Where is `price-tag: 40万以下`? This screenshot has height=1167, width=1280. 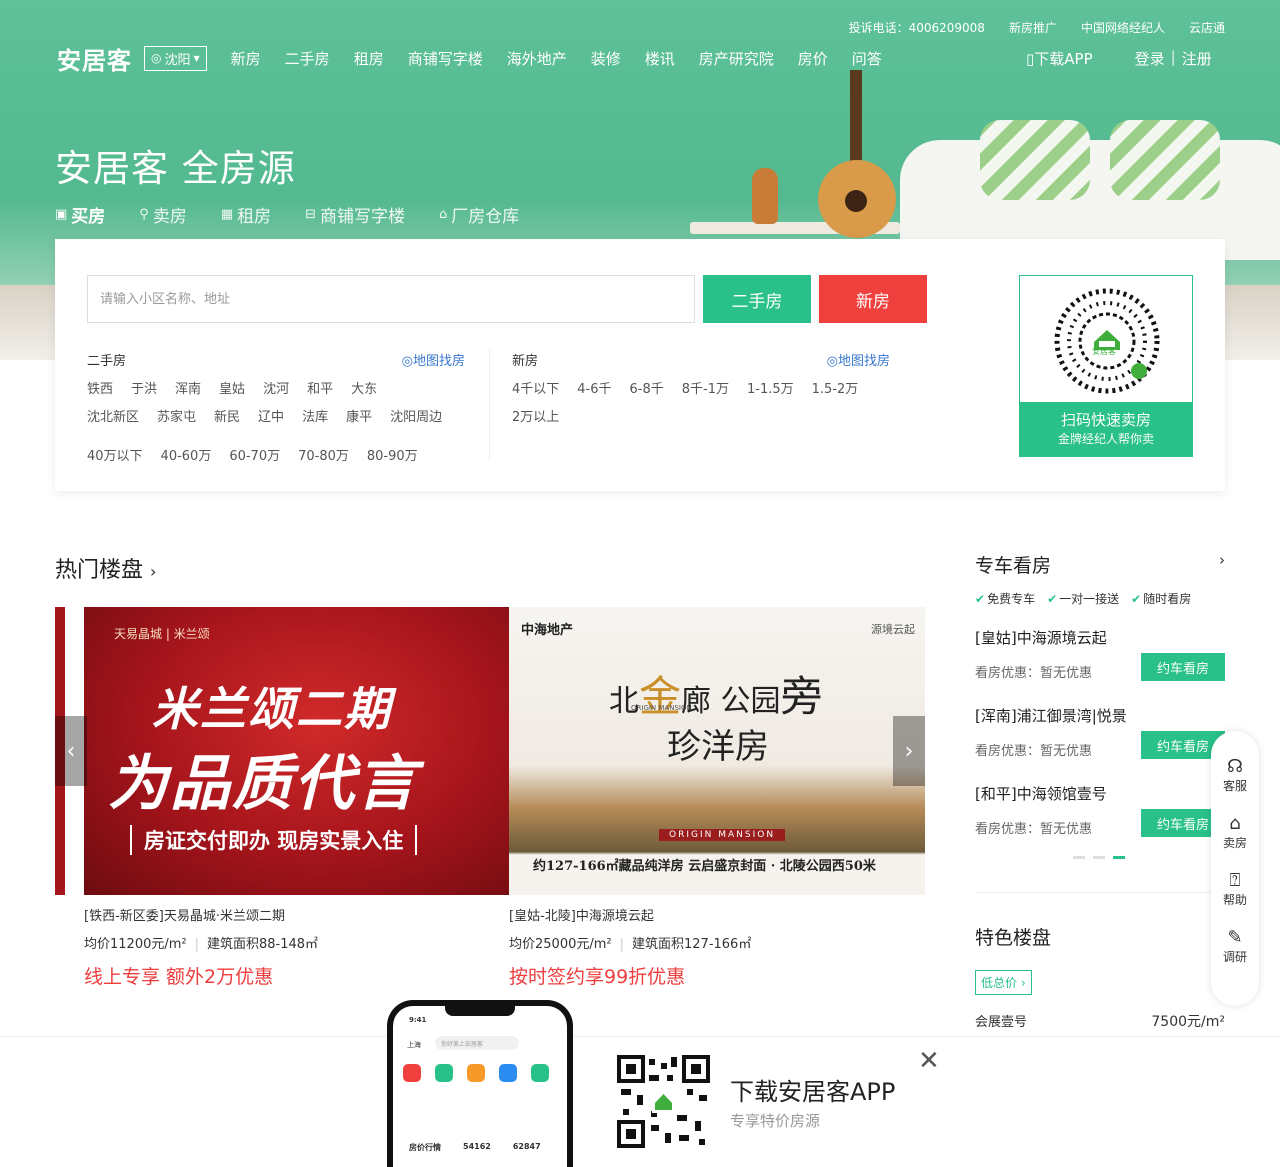 price-tag: 40万以下 is located at coordinates (115, 456).